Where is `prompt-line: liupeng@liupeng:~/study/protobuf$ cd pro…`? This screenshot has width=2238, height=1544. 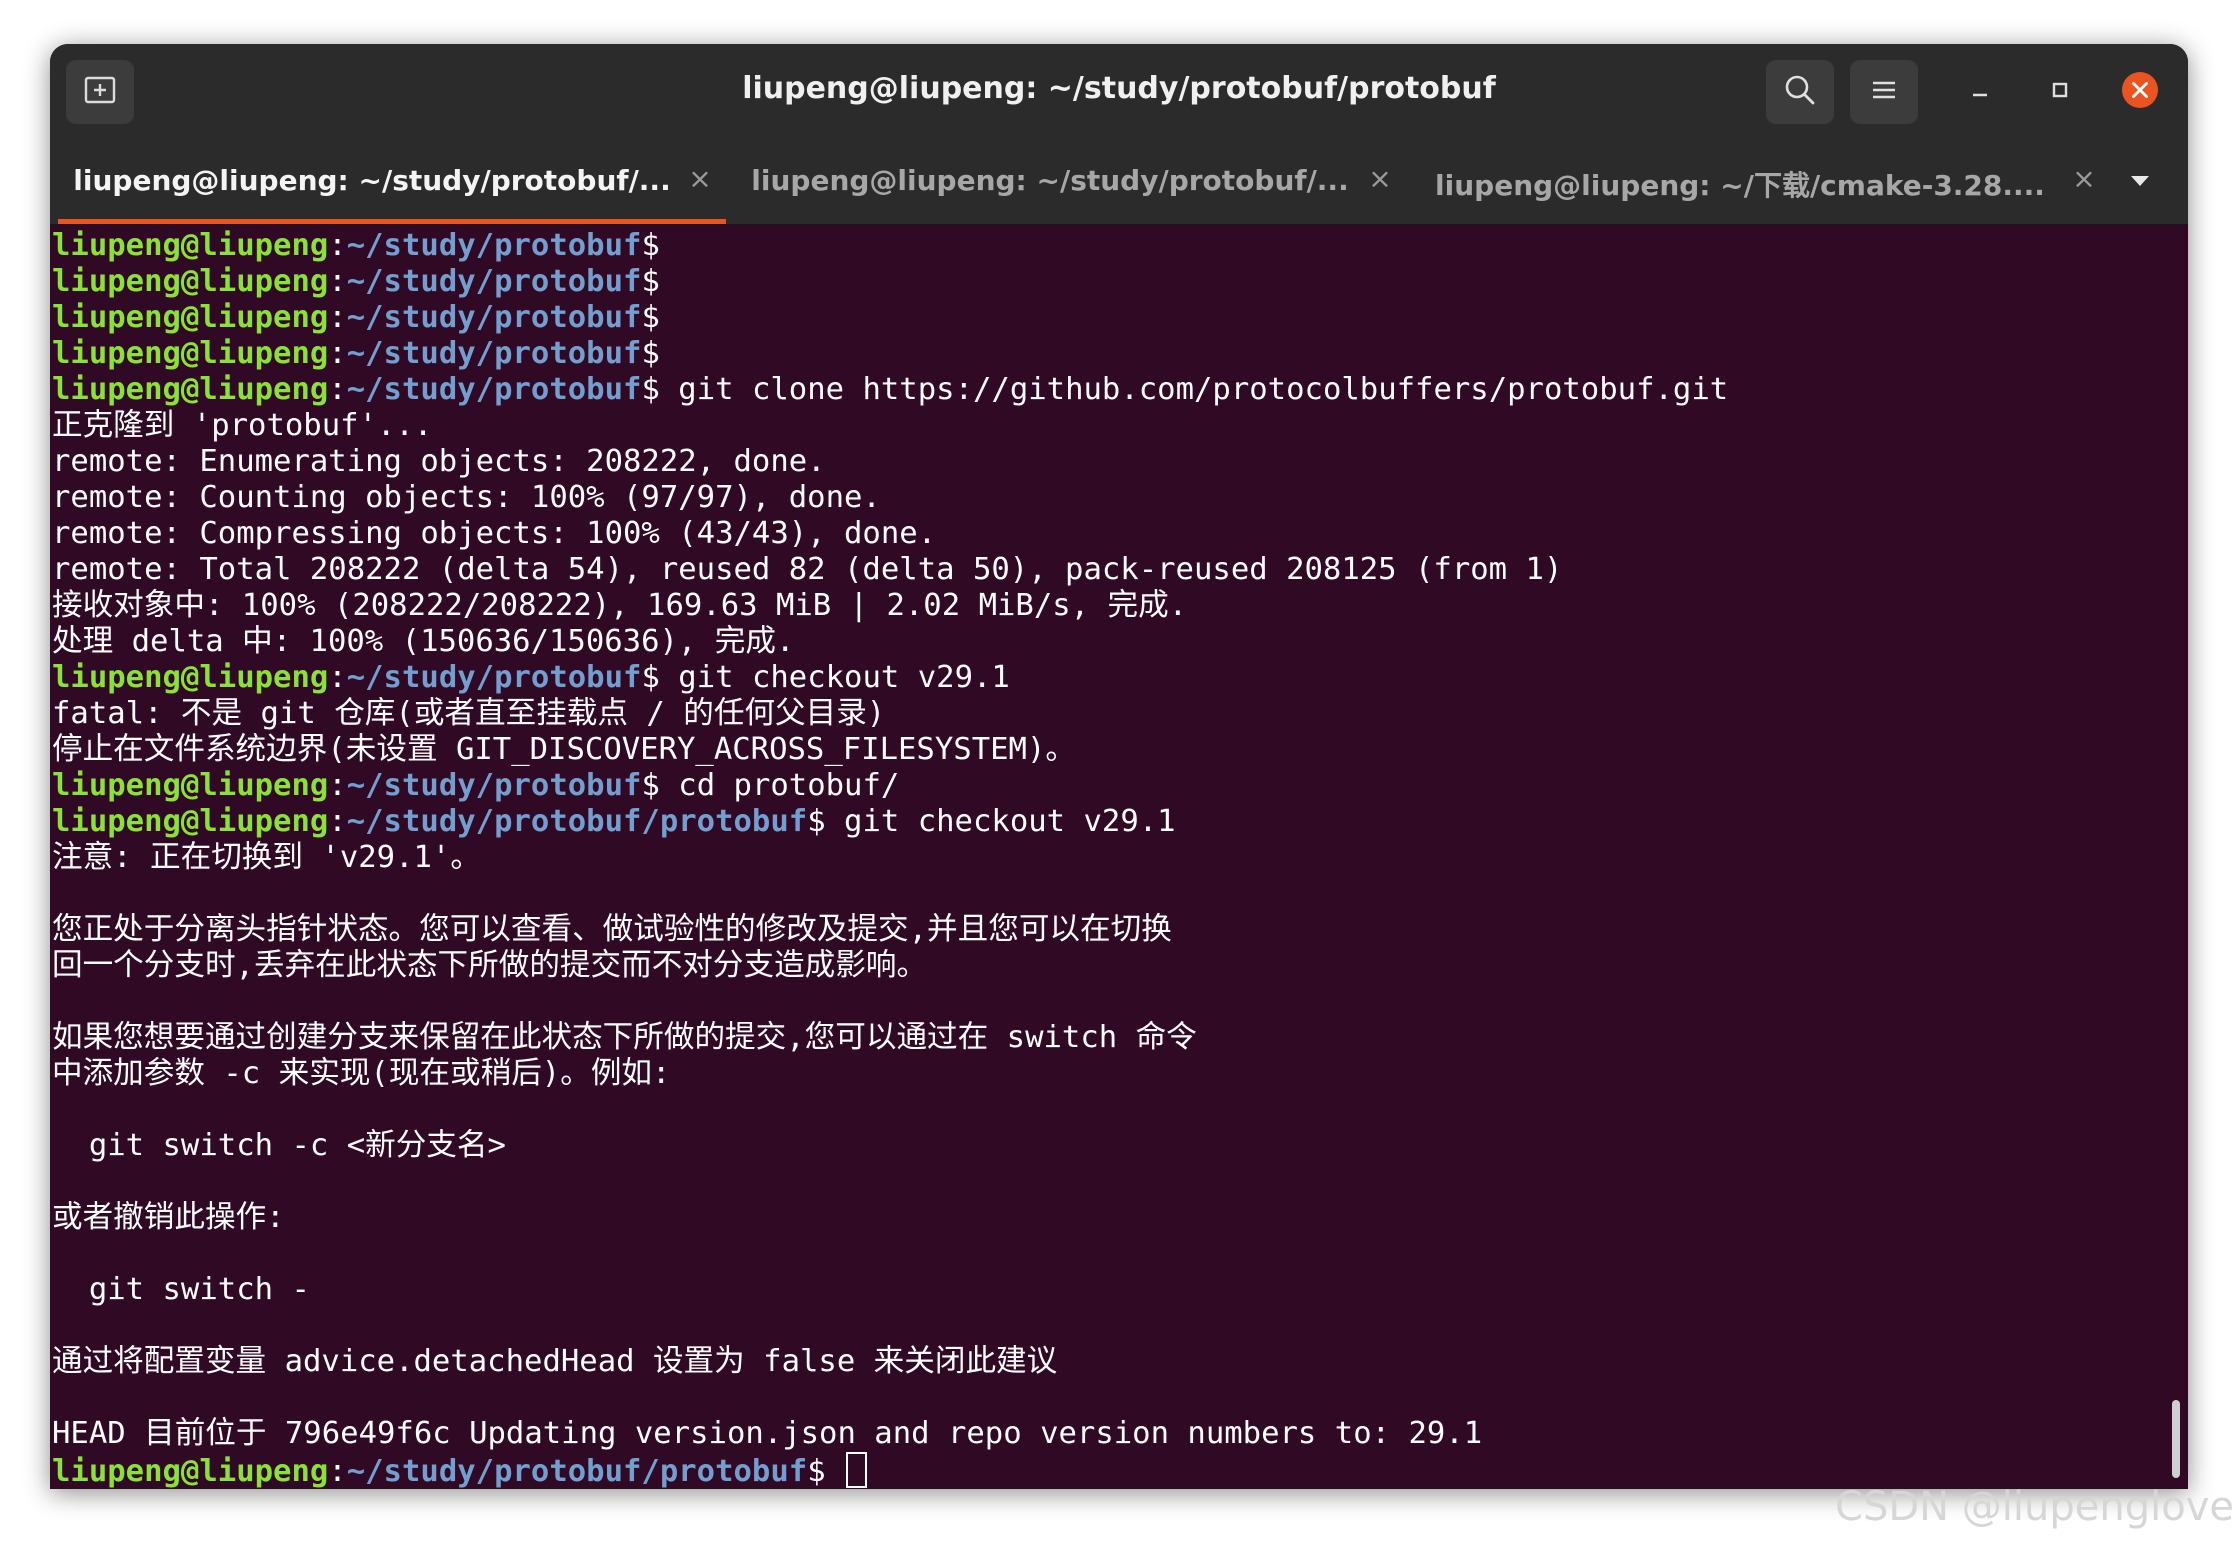
prompt-line: liupeng@liupeng:~/study/protobuf$ cd pro… is located at coordinates (1107, 786).